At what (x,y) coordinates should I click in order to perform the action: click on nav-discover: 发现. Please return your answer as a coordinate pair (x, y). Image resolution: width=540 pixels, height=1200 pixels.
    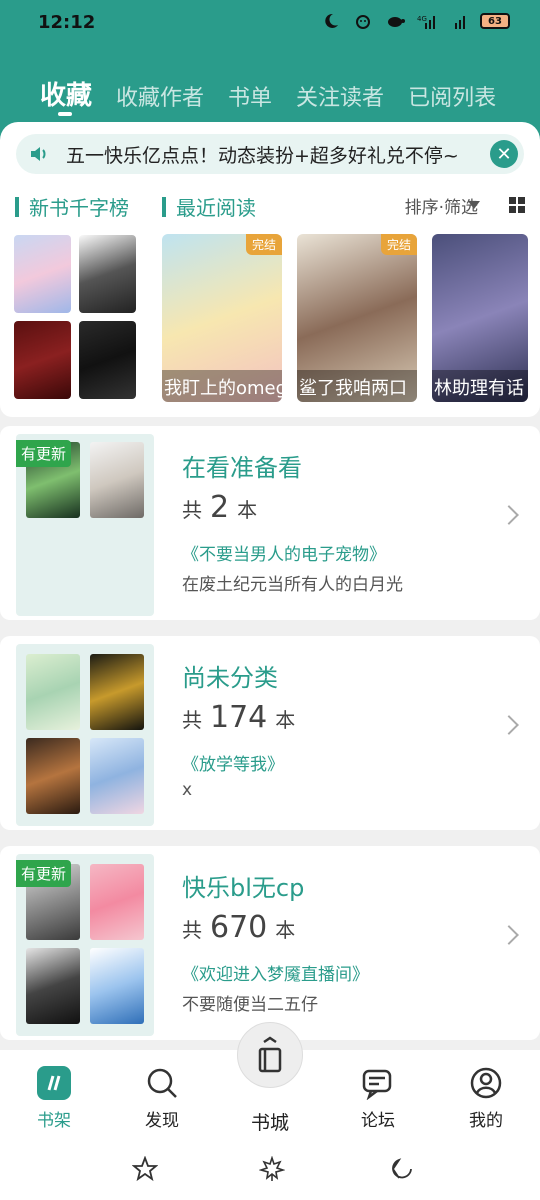
    Looking at the image, I should click on (162, 1098).